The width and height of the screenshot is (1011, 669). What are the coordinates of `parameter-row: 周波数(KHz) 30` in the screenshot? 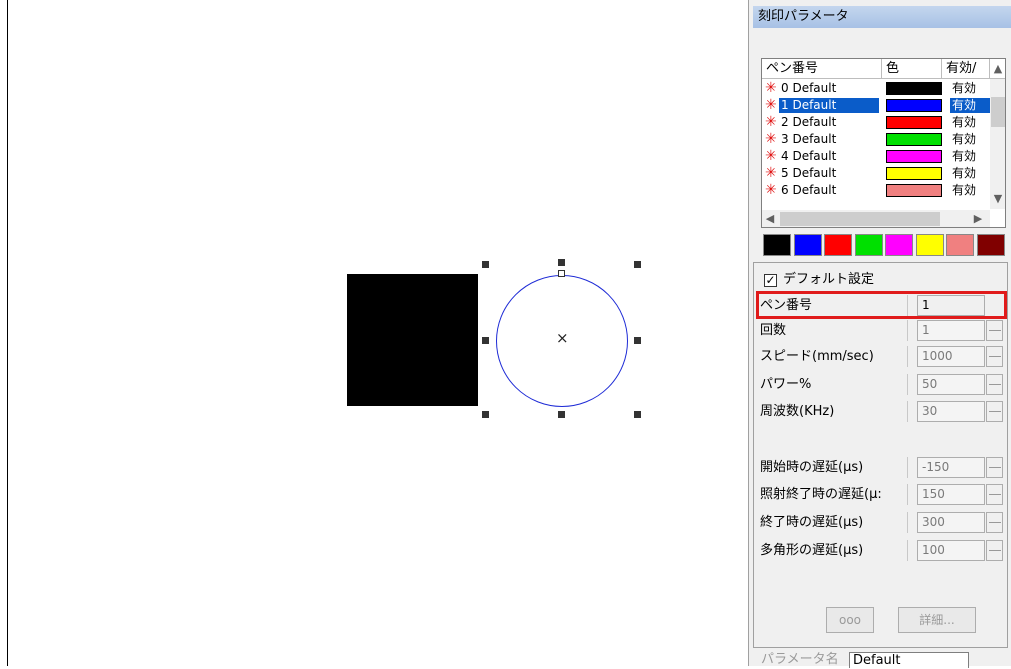 It's located at (882, 411).